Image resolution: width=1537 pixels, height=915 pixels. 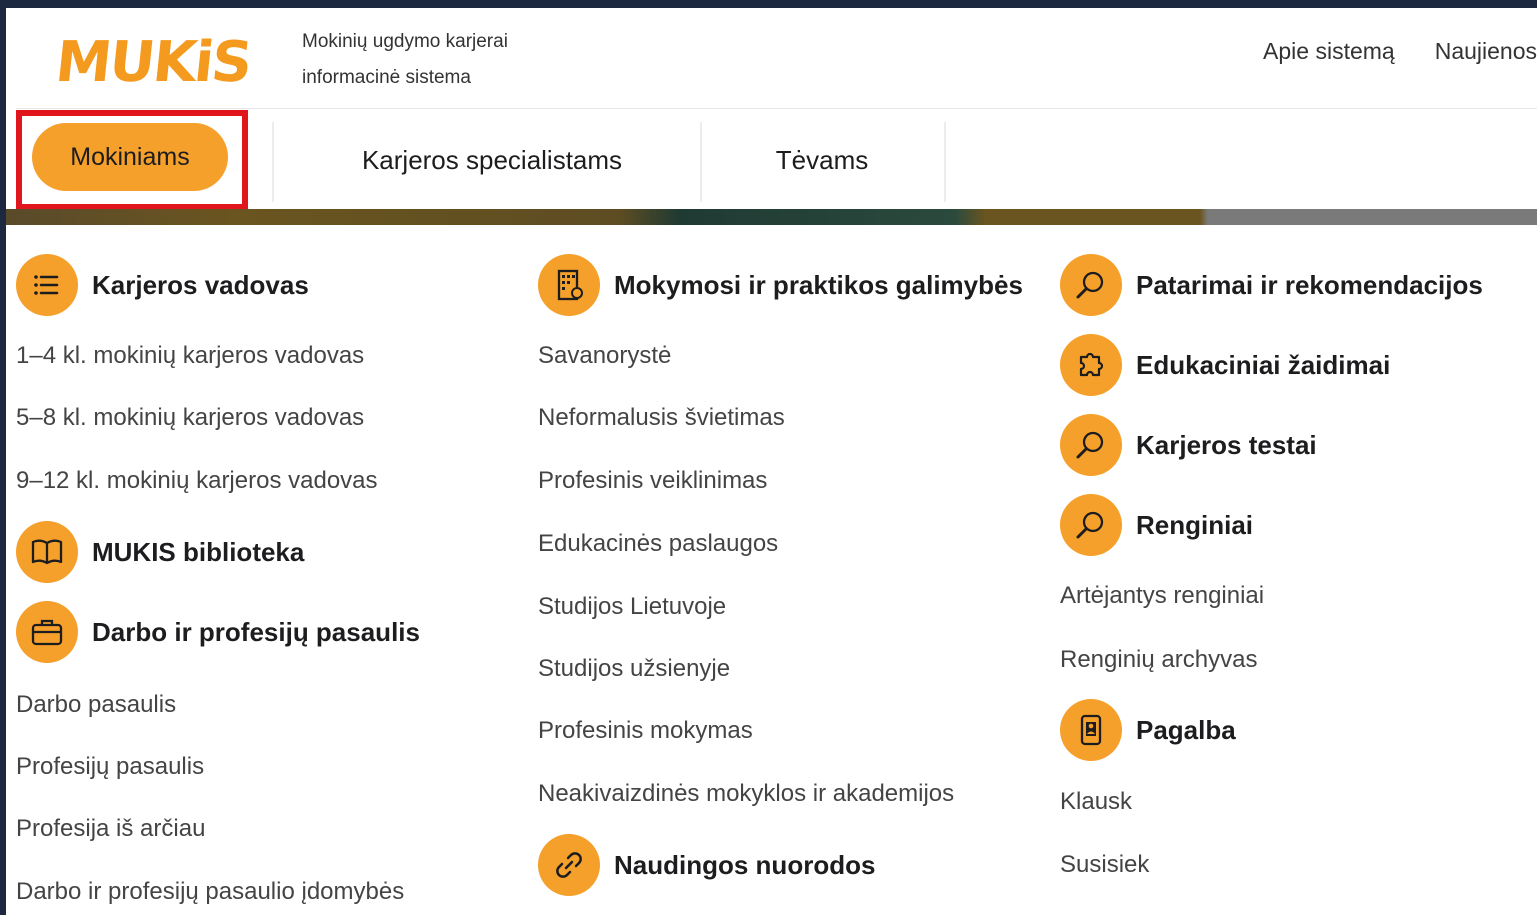 I want to click on top-nav: Apie sistemą Naujienos, so click(x=1400, y=51).